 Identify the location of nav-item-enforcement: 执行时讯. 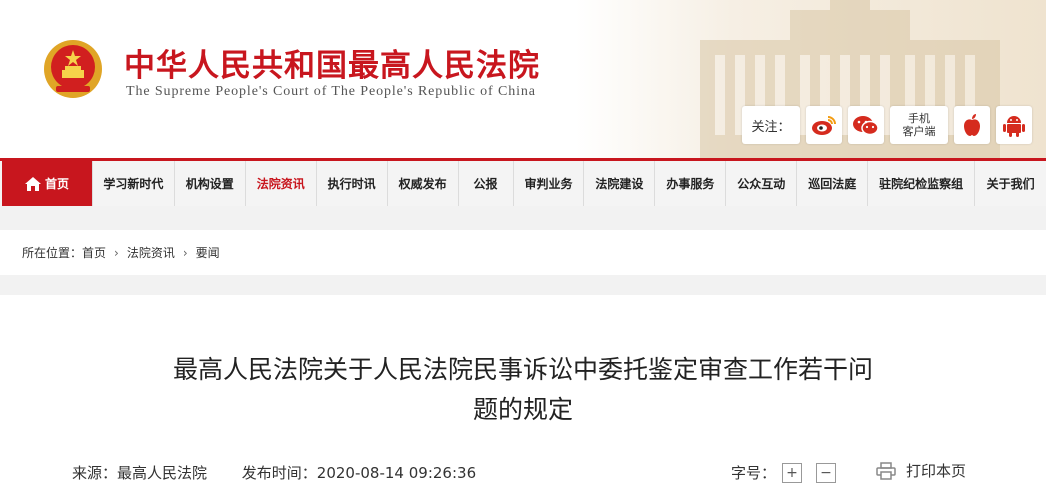
(352, 183).